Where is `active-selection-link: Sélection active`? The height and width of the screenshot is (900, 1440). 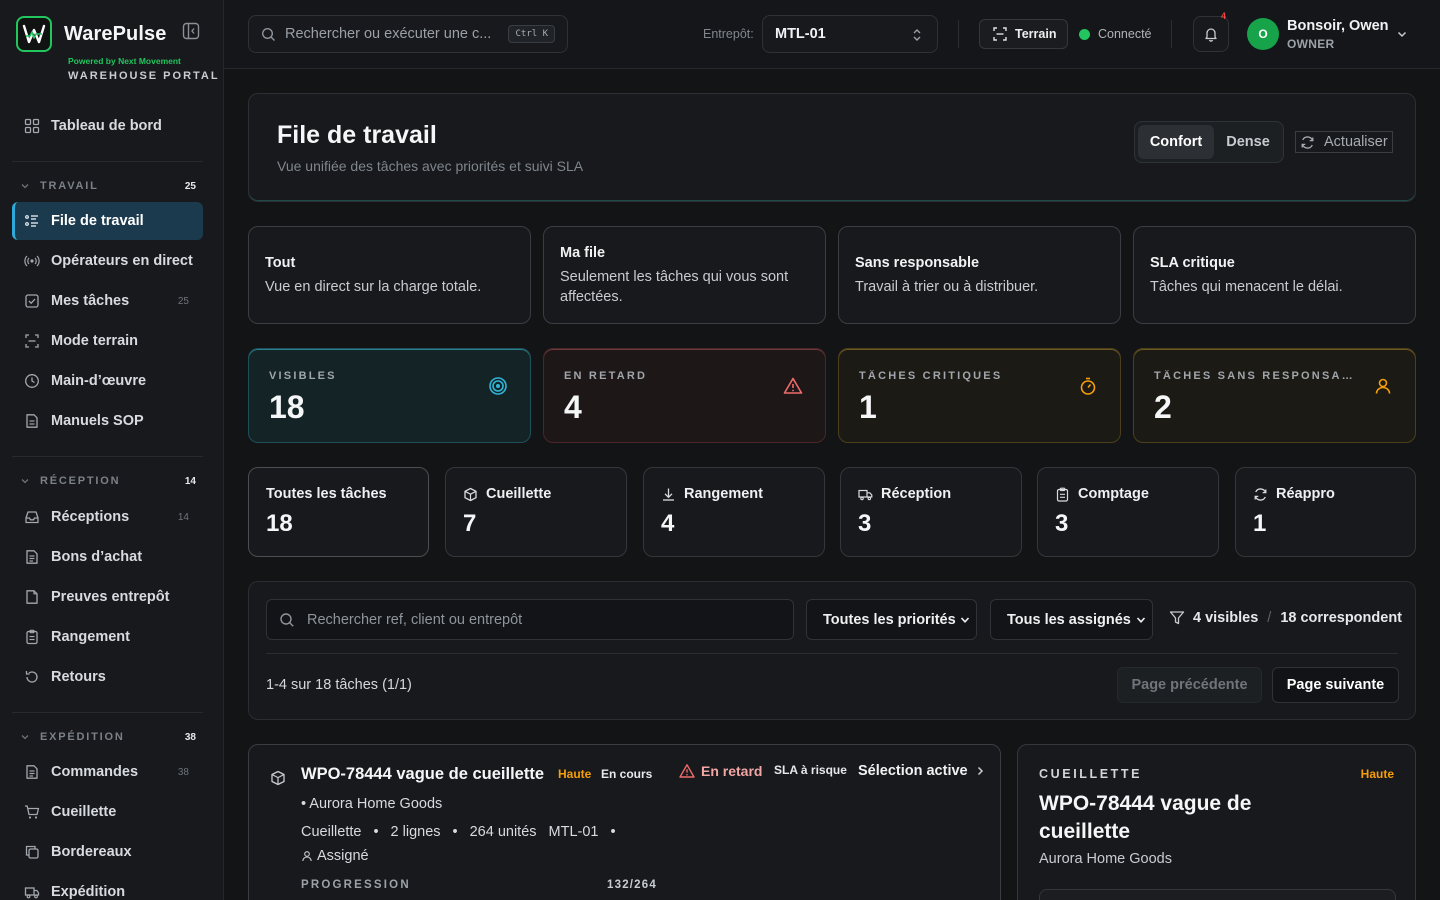 active-selection-link: Sélection active is located at coordinates (922, 771).